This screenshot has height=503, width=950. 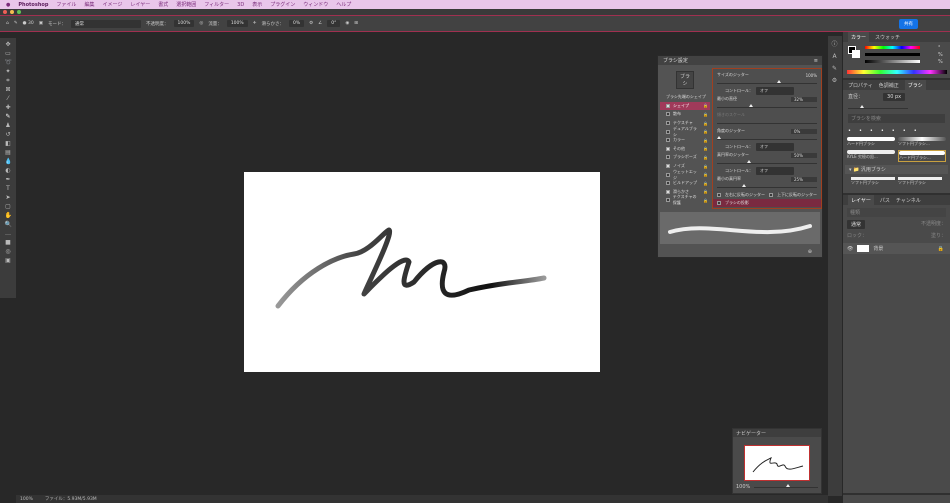 What do you see at coordinates (422, 272) in the screenshot?
I see `document-canvas` at bounding box center [422, 272].